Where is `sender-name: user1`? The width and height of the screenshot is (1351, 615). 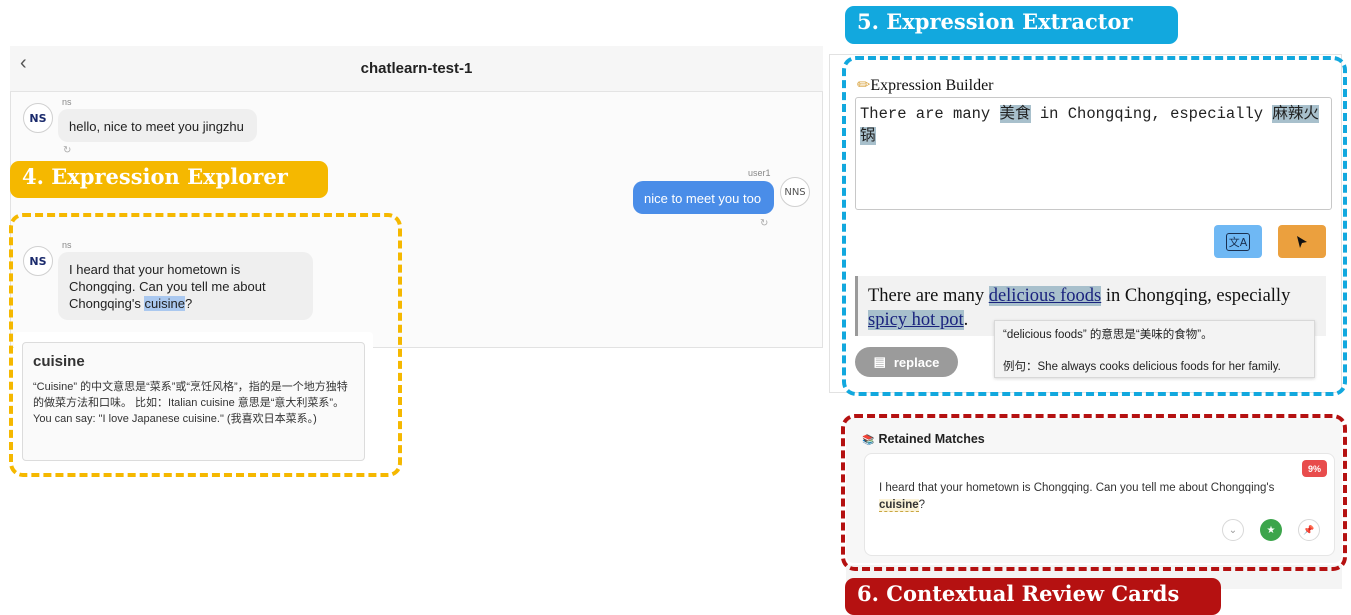 sender-name: user1 is located at coordinates (759, 173).